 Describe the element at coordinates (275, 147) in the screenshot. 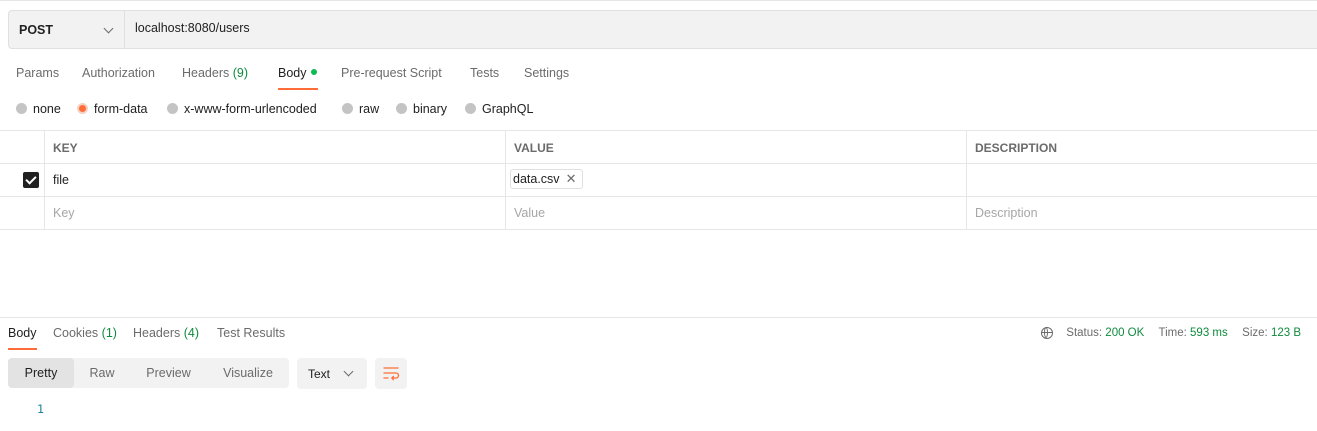

I see `header-key-cell: KEY` at that location.